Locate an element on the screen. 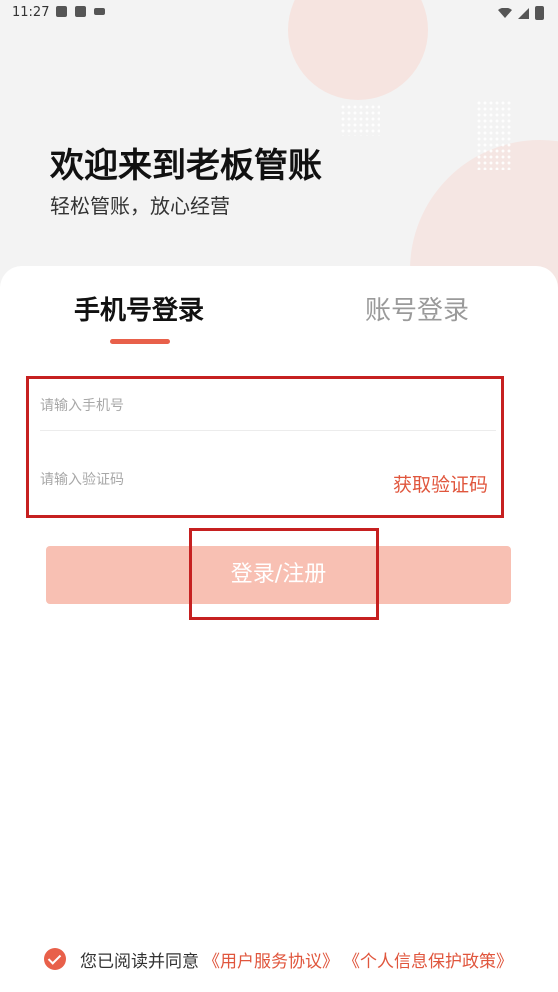 Image resolution: width=558 pixels, height=992 pixels. active-tab-indicator is located at coordinates (140, 341).